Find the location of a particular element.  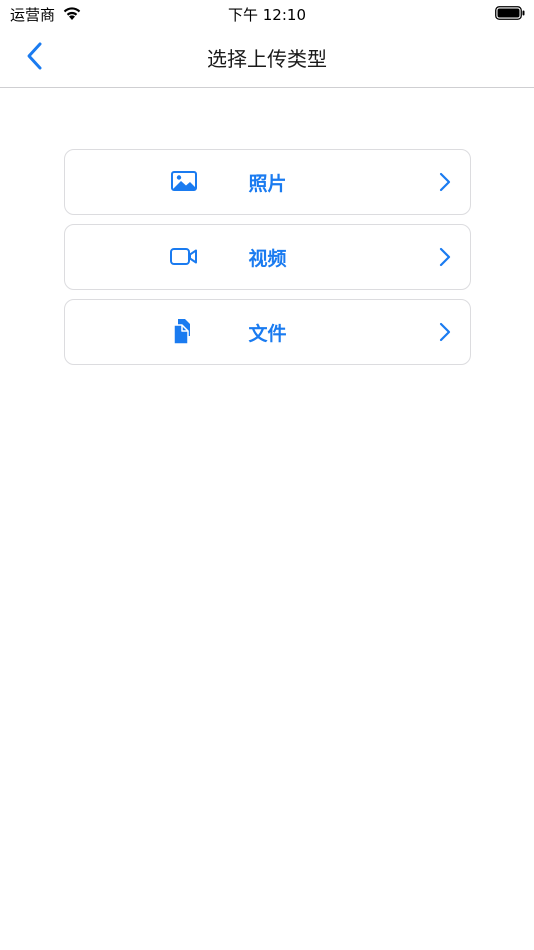

status-bar: 运营商 下午 12:10 is located at coordinates (267, 14).